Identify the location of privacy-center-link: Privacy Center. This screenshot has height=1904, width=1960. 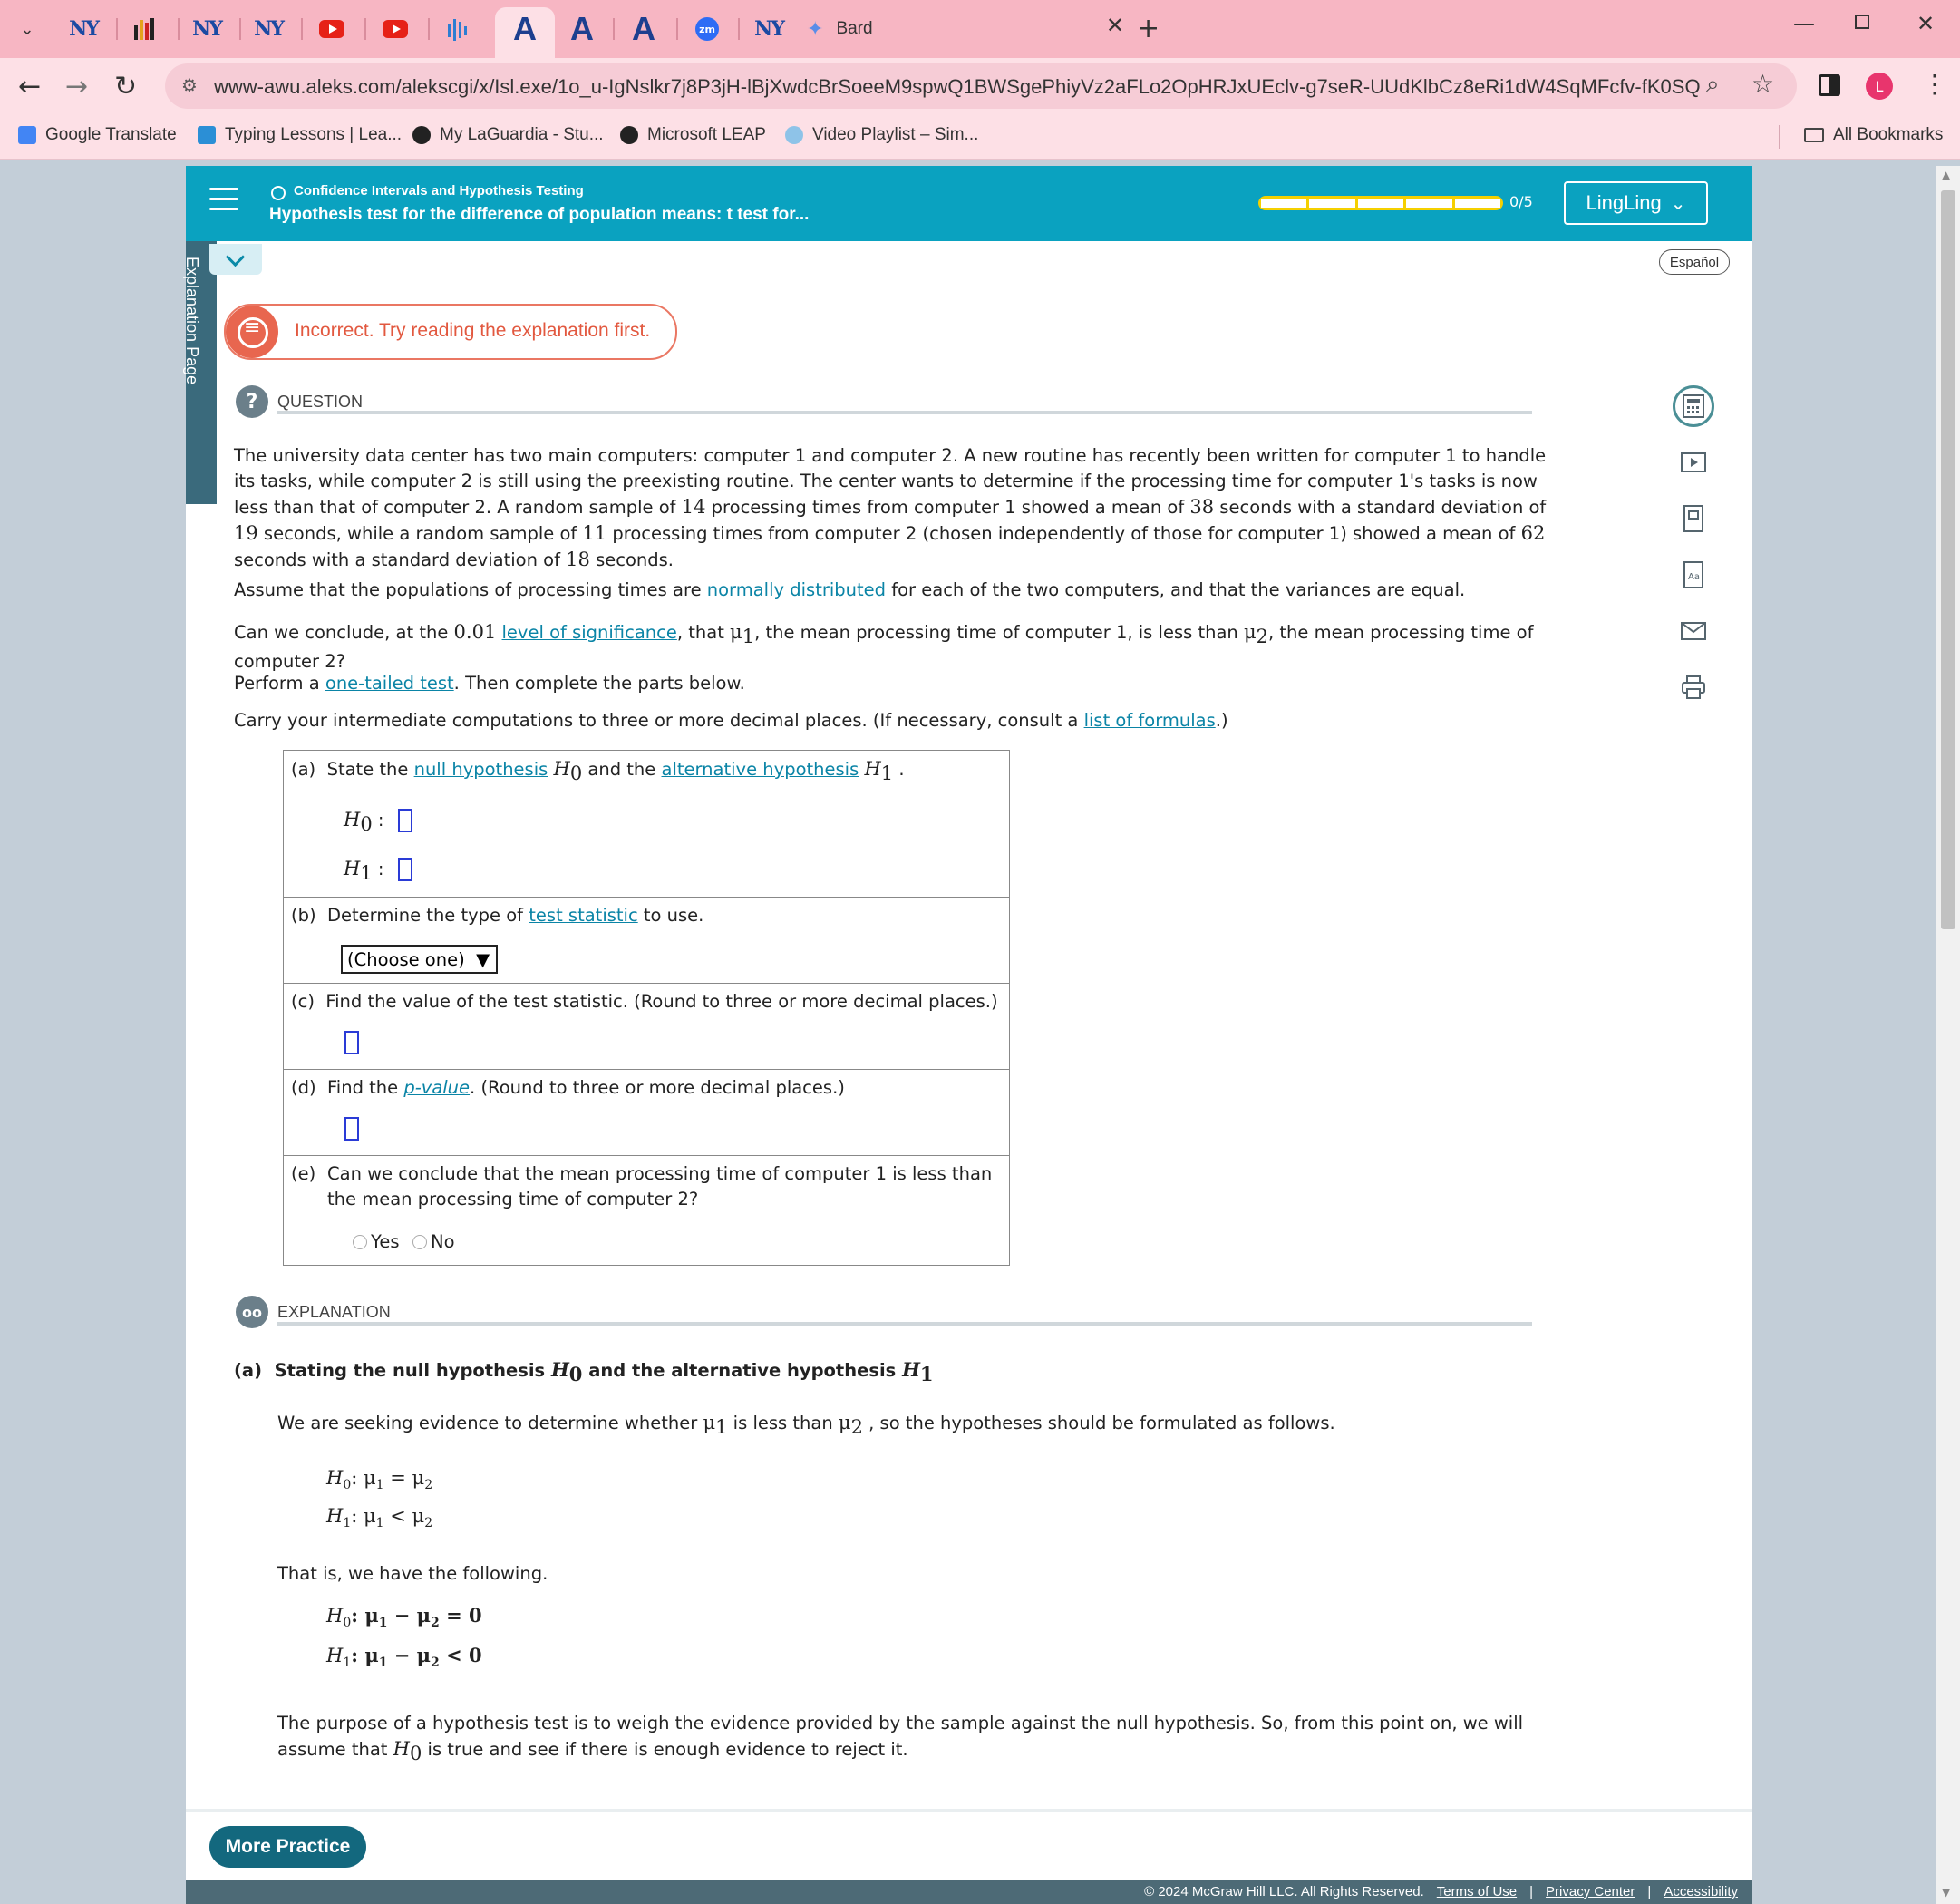
(1590, 1892).